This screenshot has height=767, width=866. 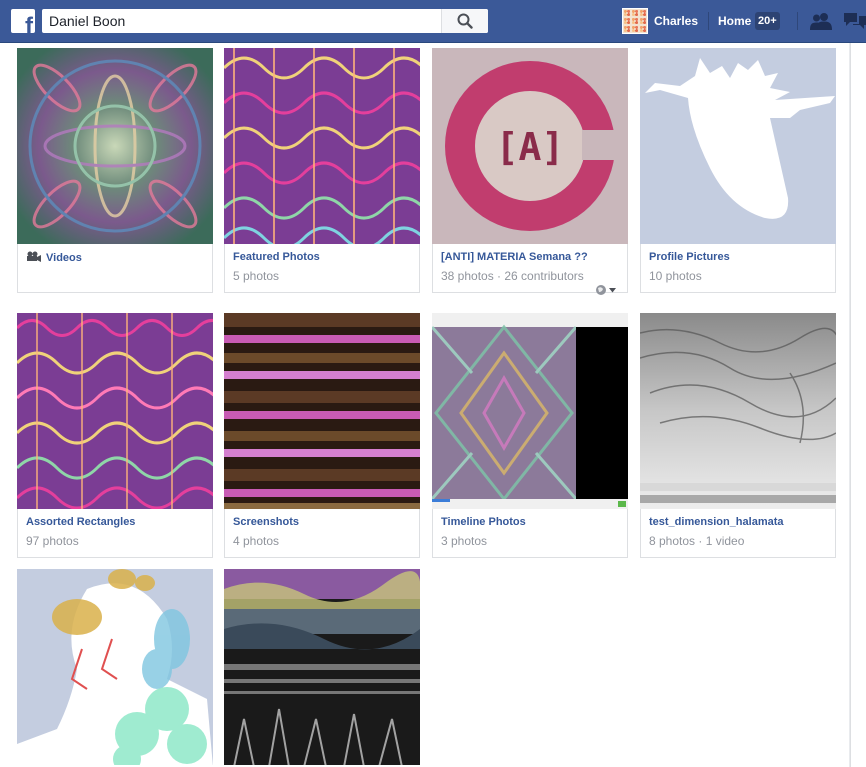 What do you see at coordinates (34, 256) in the screenshot?
I see `video-camera-icon` at bounding box center [34, 256].